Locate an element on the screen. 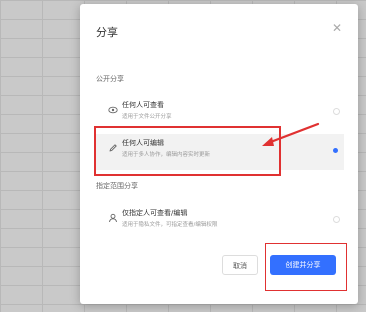 The height and width of the screenshot is (312, 366). radio-button-selected is located at coordinates (335, 150).